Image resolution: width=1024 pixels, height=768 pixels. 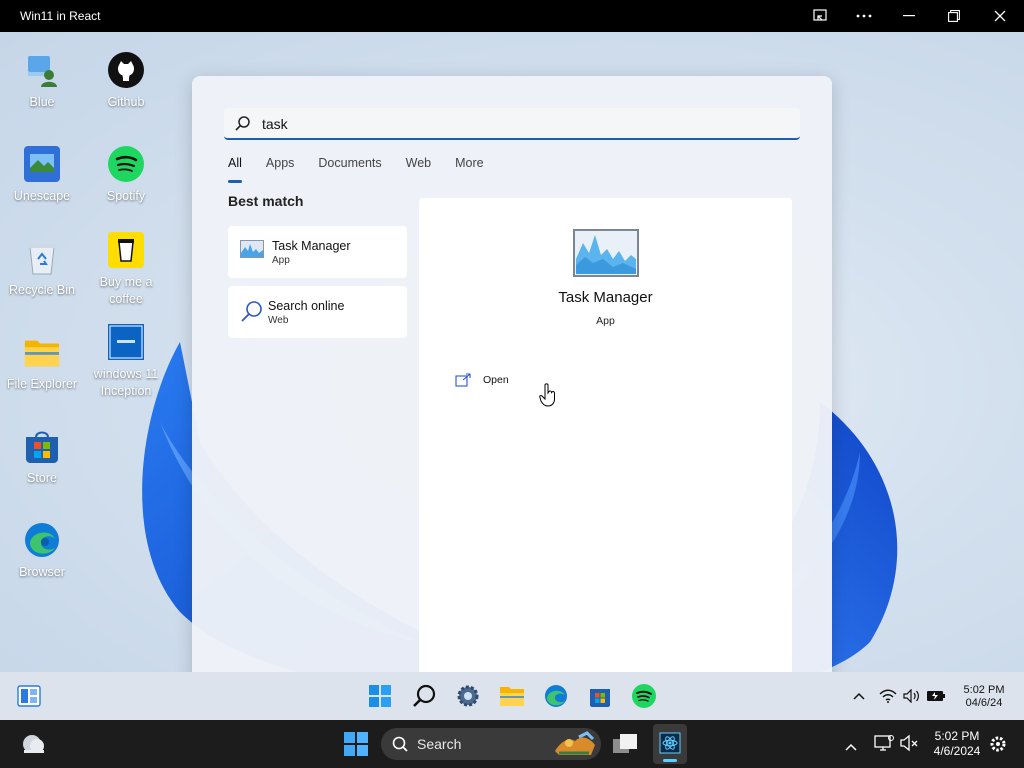 I want to click on desktop-icon-spotify: Spotify, so click(x=126, y=175).